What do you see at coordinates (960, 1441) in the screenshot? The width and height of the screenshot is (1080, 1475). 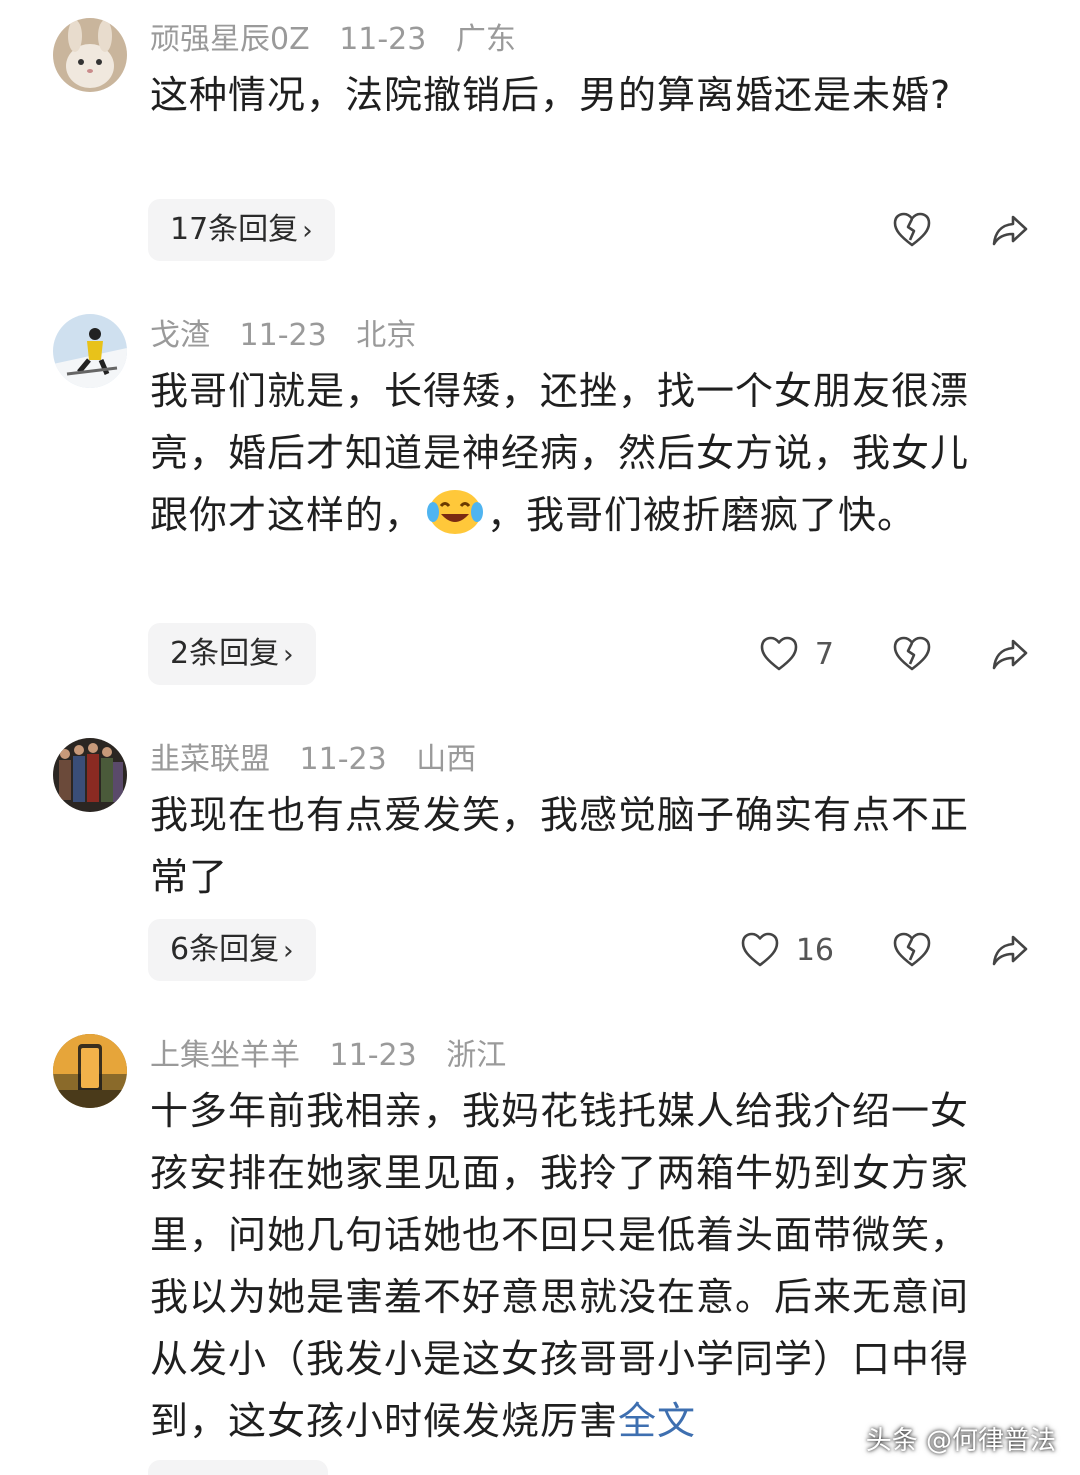 I see `watermark: 头条 @何律普法` at bounding box center [960, 1441].